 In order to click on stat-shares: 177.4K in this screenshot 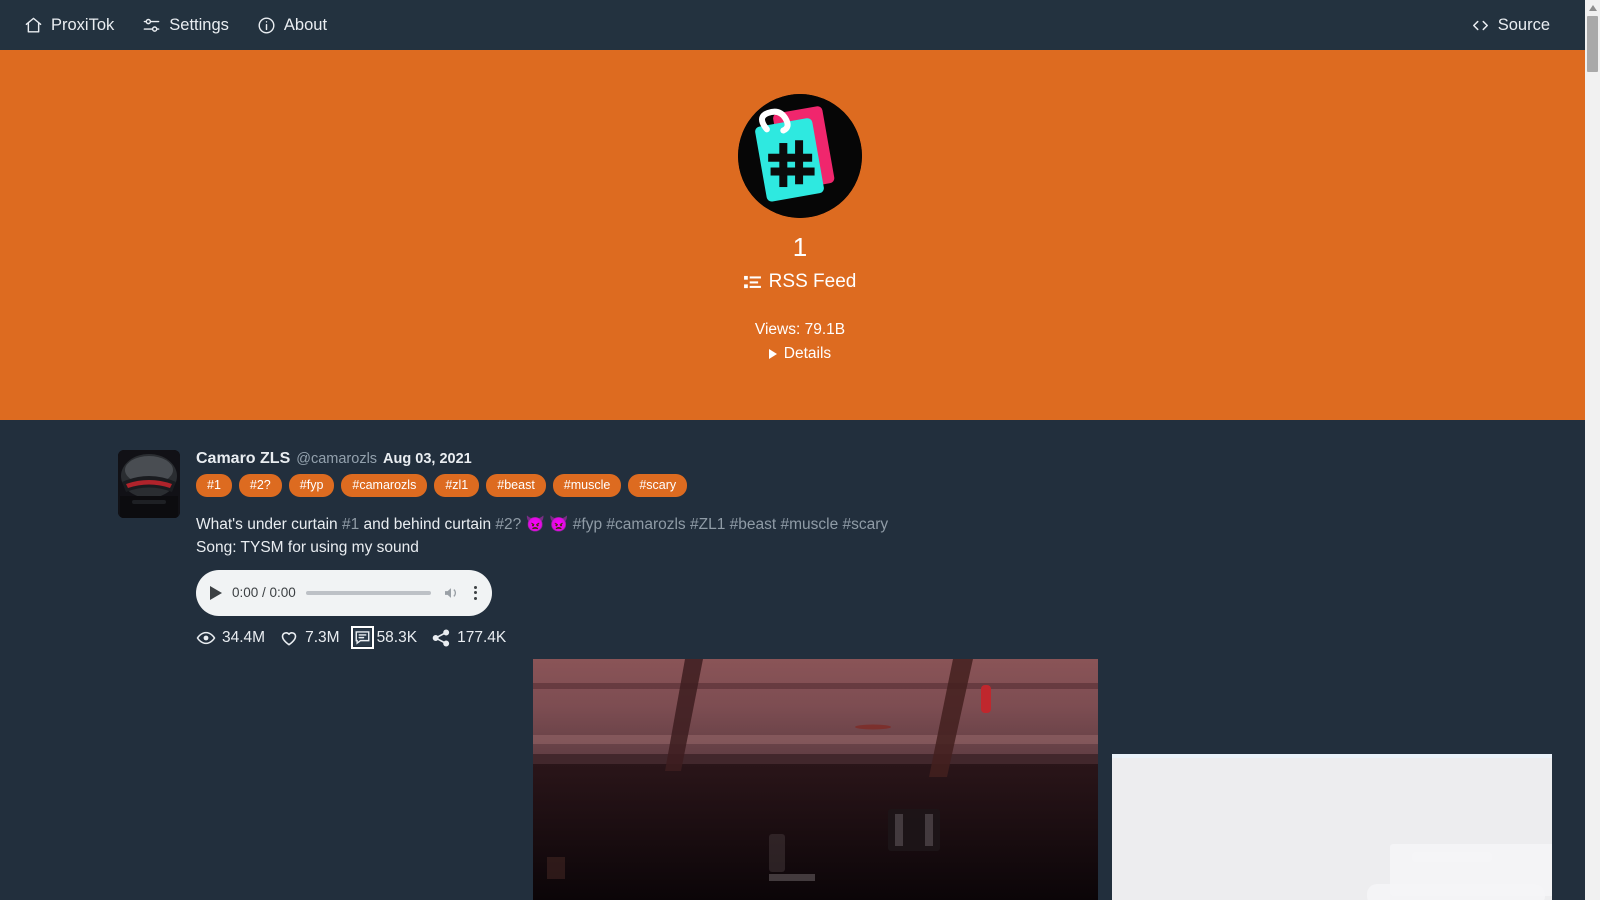, I will do `click(468, 638)`.